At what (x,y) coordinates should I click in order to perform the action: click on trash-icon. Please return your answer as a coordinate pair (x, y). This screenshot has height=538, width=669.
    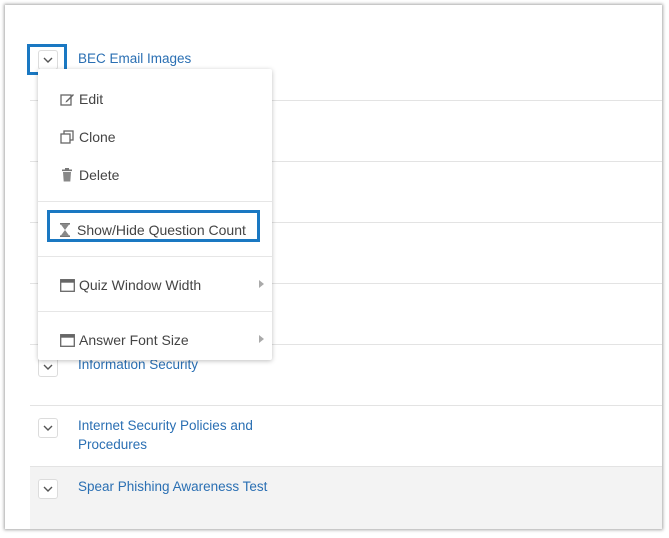
    Looking at the image, I should click on (67, 175).